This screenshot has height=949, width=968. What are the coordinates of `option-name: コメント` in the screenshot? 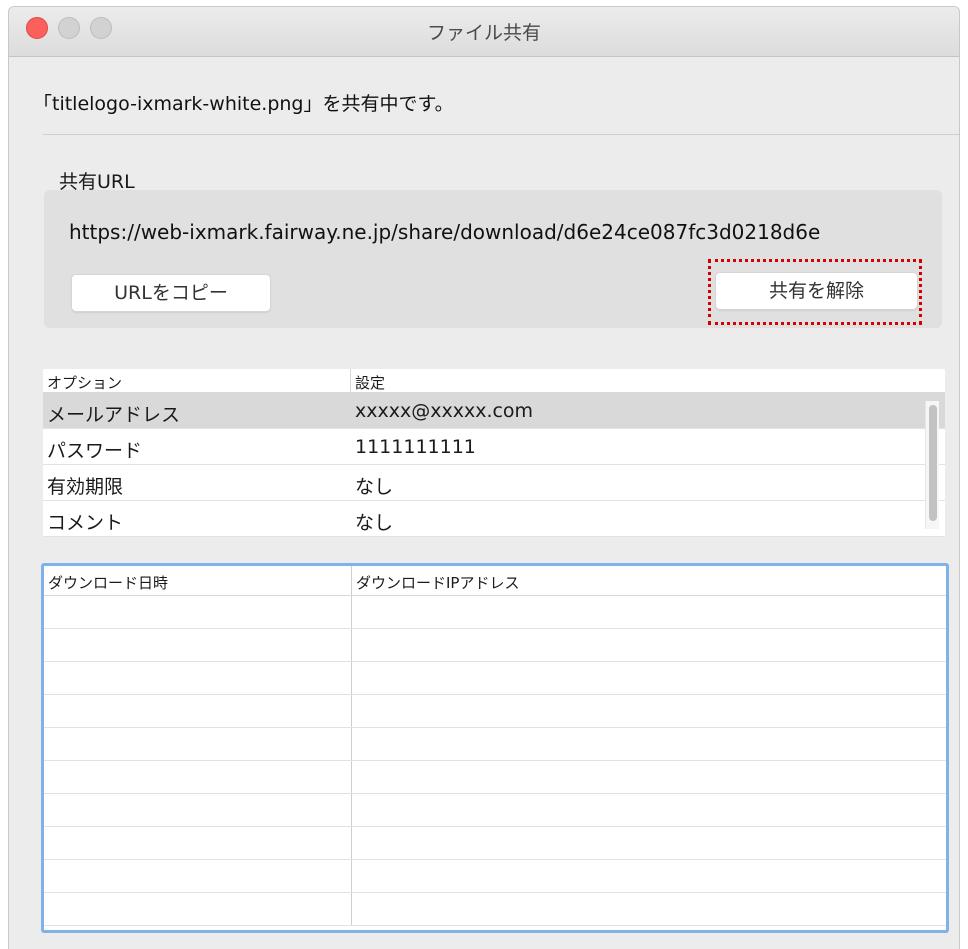 It's located at (85, 523).